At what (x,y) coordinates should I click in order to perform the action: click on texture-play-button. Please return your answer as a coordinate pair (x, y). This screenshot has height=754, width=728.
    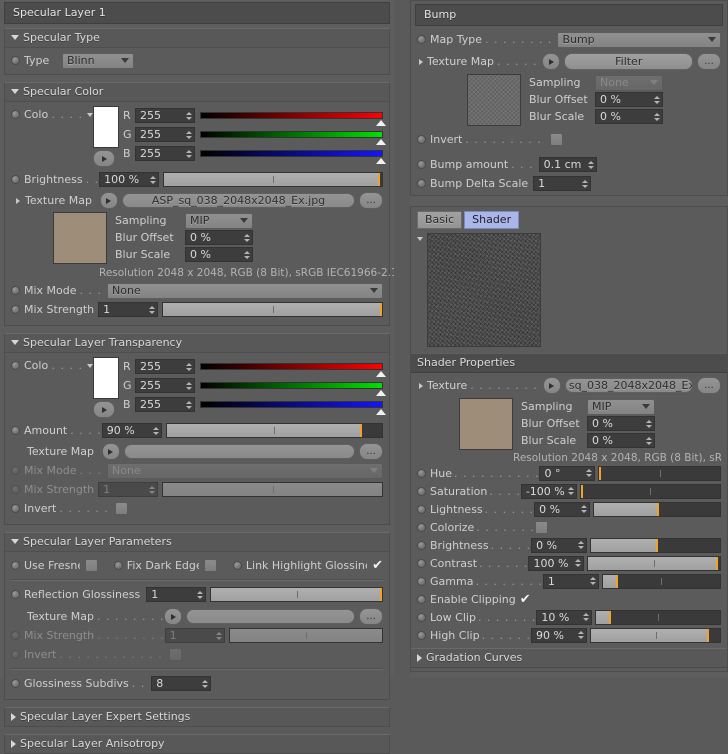
    Looking at the image, I should click on (551, 385).